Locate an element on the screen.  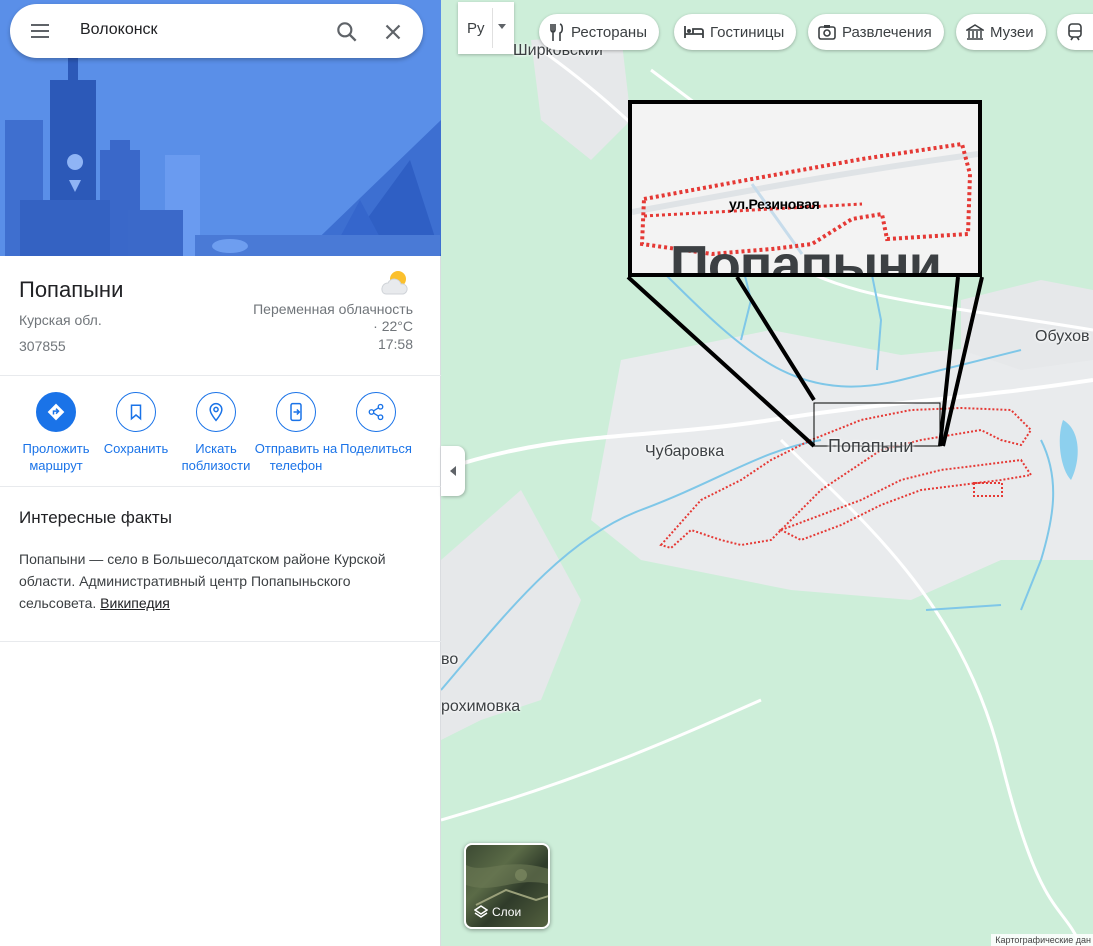
map-label-vo: во is located at coordinates (450, 659).